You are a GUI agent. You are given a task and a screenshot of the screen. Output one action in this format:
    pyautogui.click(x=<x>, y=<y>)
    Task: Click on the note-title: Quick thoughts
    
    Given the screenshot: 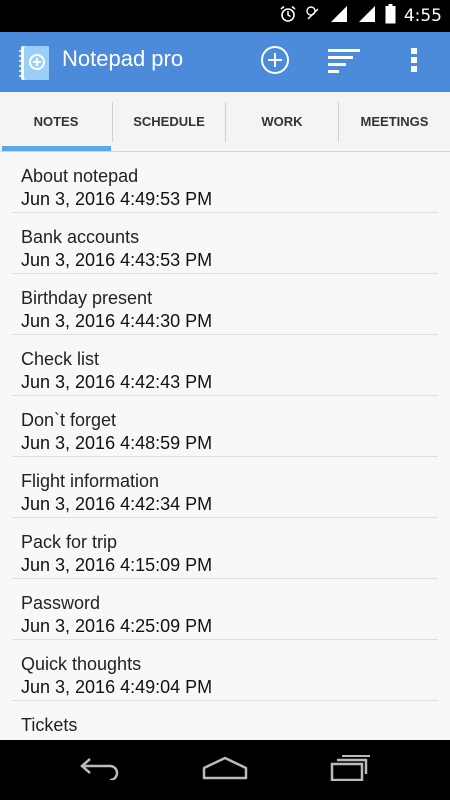 What is the action you would take?
    pyautogui.click(x=81, y=664)
    